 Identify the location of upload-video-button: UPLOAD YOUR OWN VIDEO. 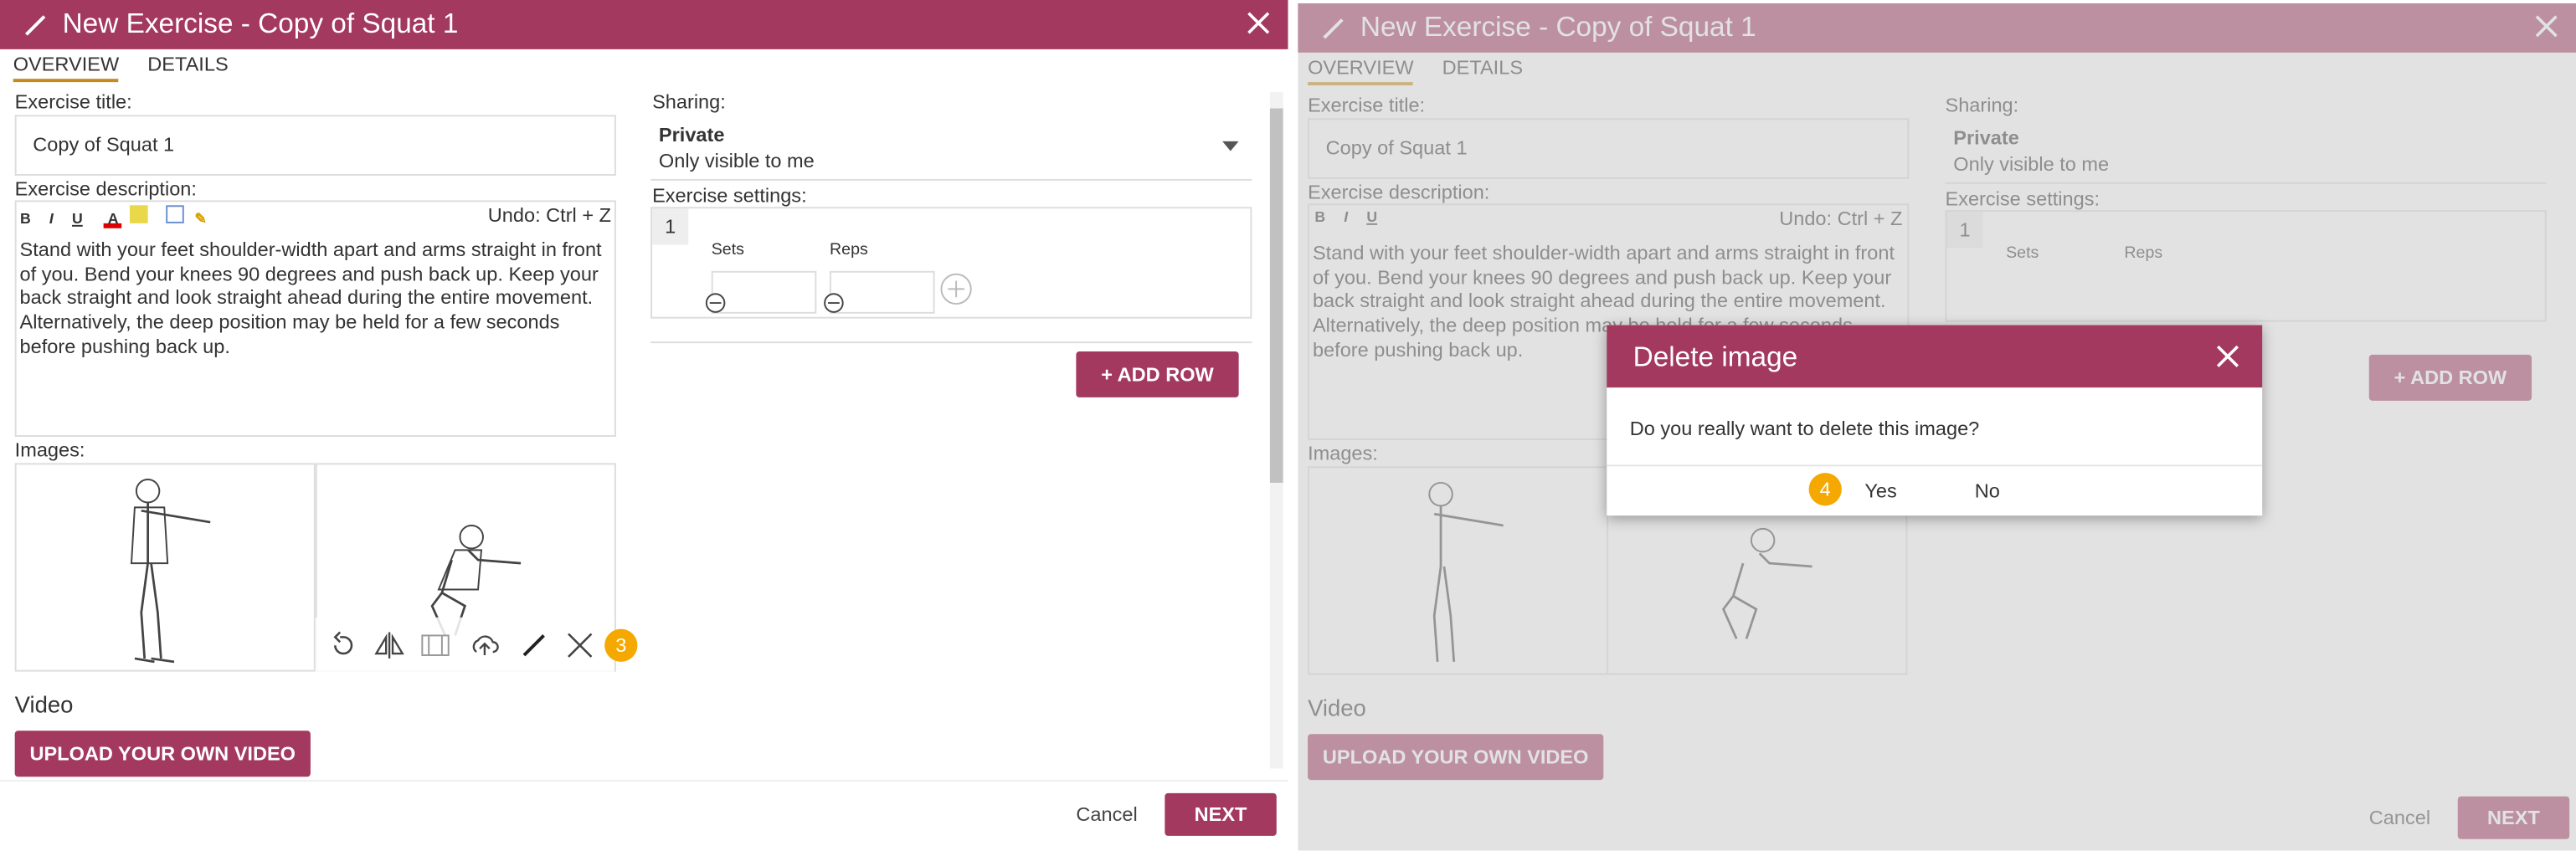
(163, 754).